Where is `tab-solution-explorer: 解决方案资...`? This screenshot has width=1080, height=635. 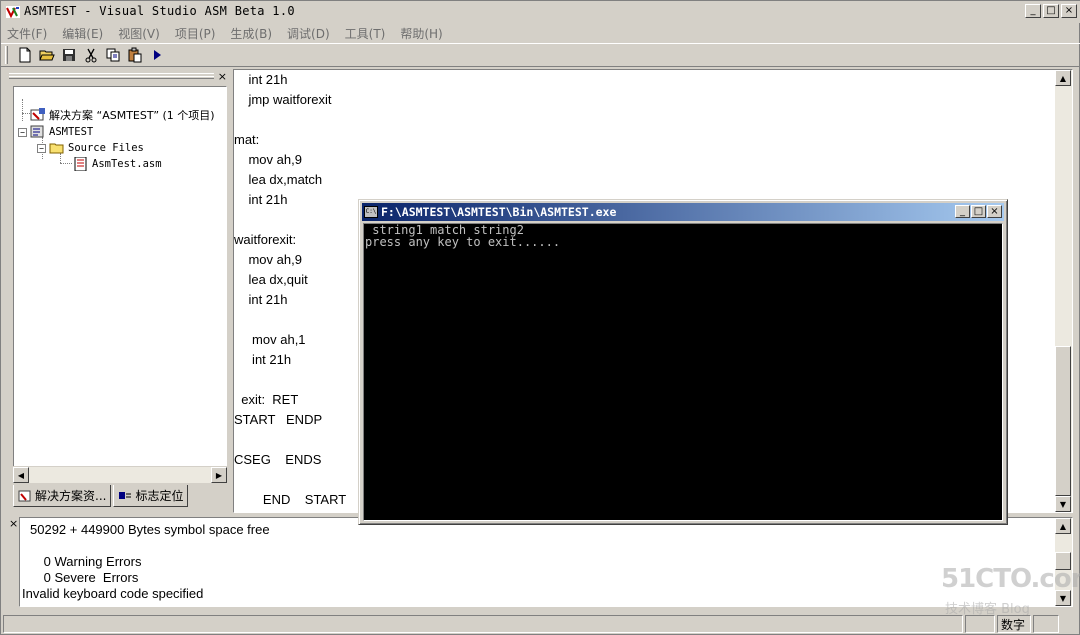 tab-solution-explorer: 解决方案资... is located at coordinates (62, 496).